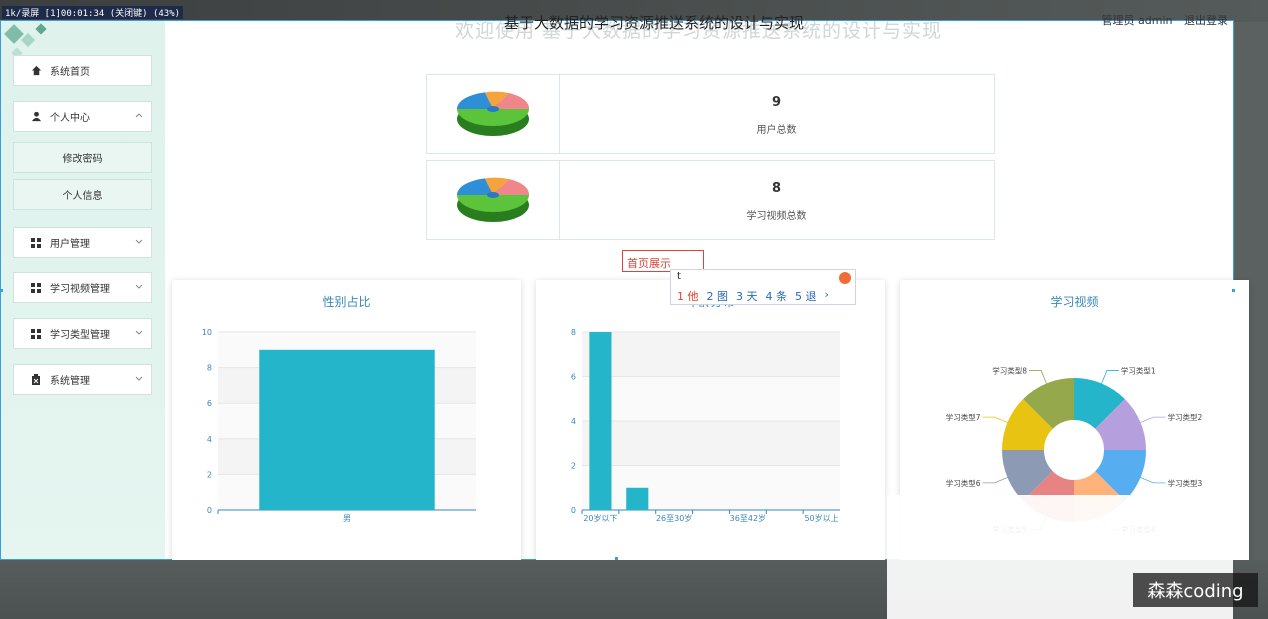  What do you see at coordinates (710, 200) in the screenshot?
I see `stat-card-videos: 8 学习视频总数` at bounding box center [710, 200].